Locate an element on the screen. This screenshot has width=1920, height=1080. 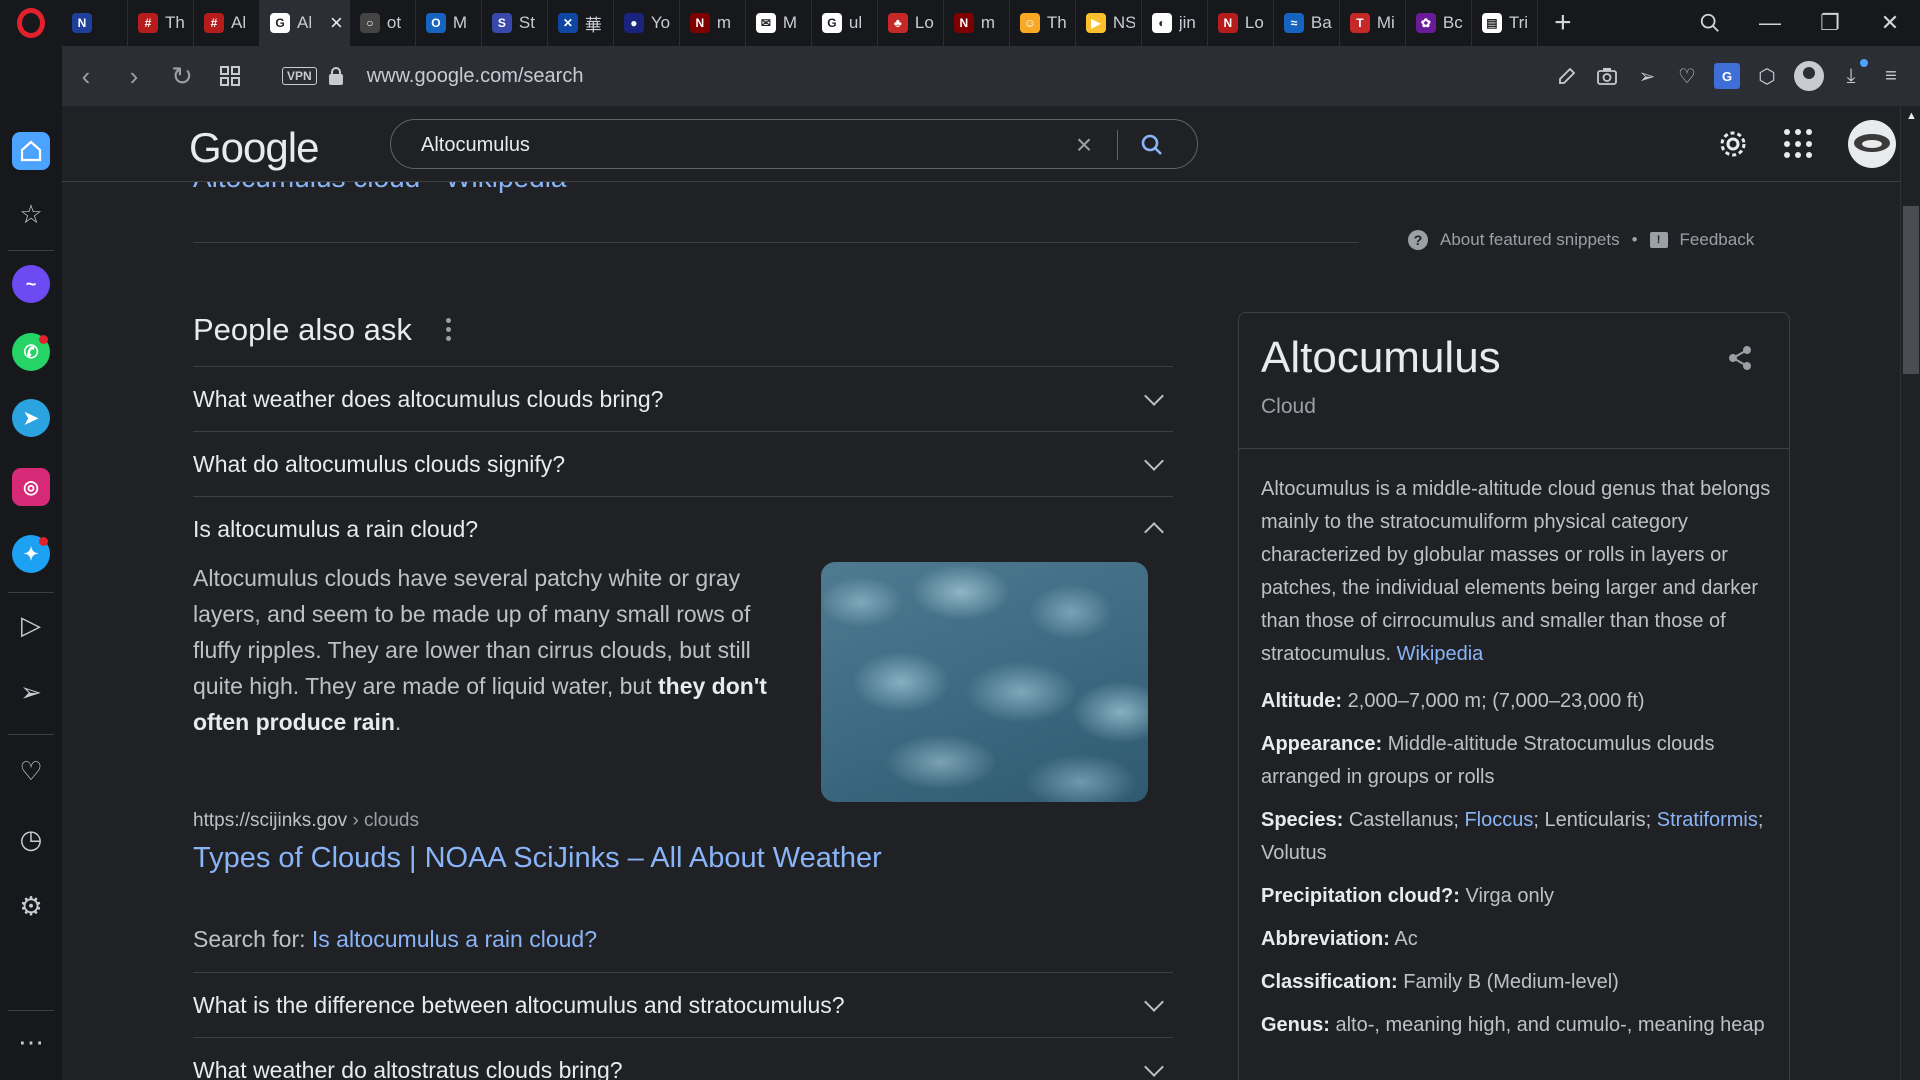
google-settings-button is located at coordinates (1733, 144).